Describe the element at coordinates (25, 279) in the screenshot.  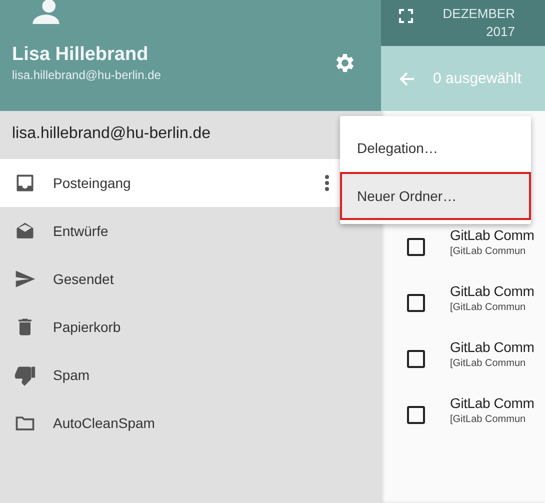
I see `send-icon` at that location.